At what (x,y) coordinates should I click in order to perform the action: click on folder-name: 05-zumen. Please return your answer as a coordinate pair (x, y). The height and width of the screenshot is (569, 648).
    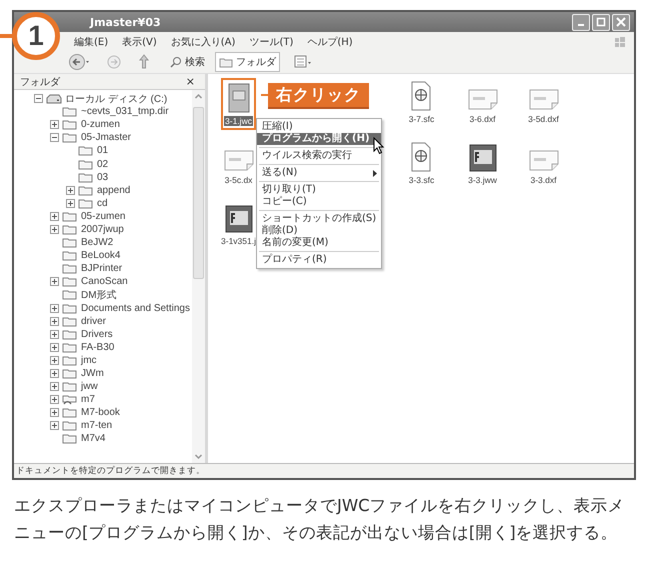
    Looking at the image, I should click on (103, 216).